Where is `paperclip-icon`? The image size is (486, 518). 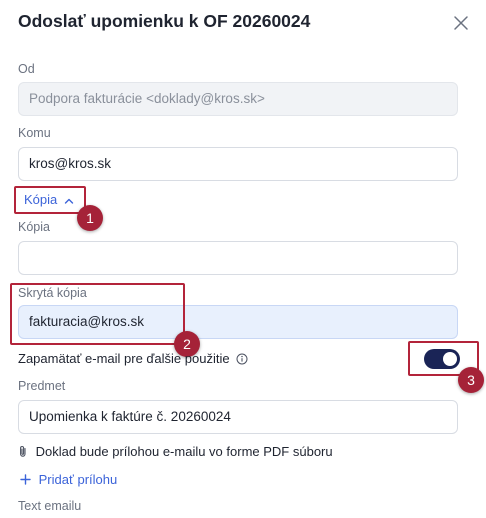 paperclip-icon is located at coordinates (23, 453).